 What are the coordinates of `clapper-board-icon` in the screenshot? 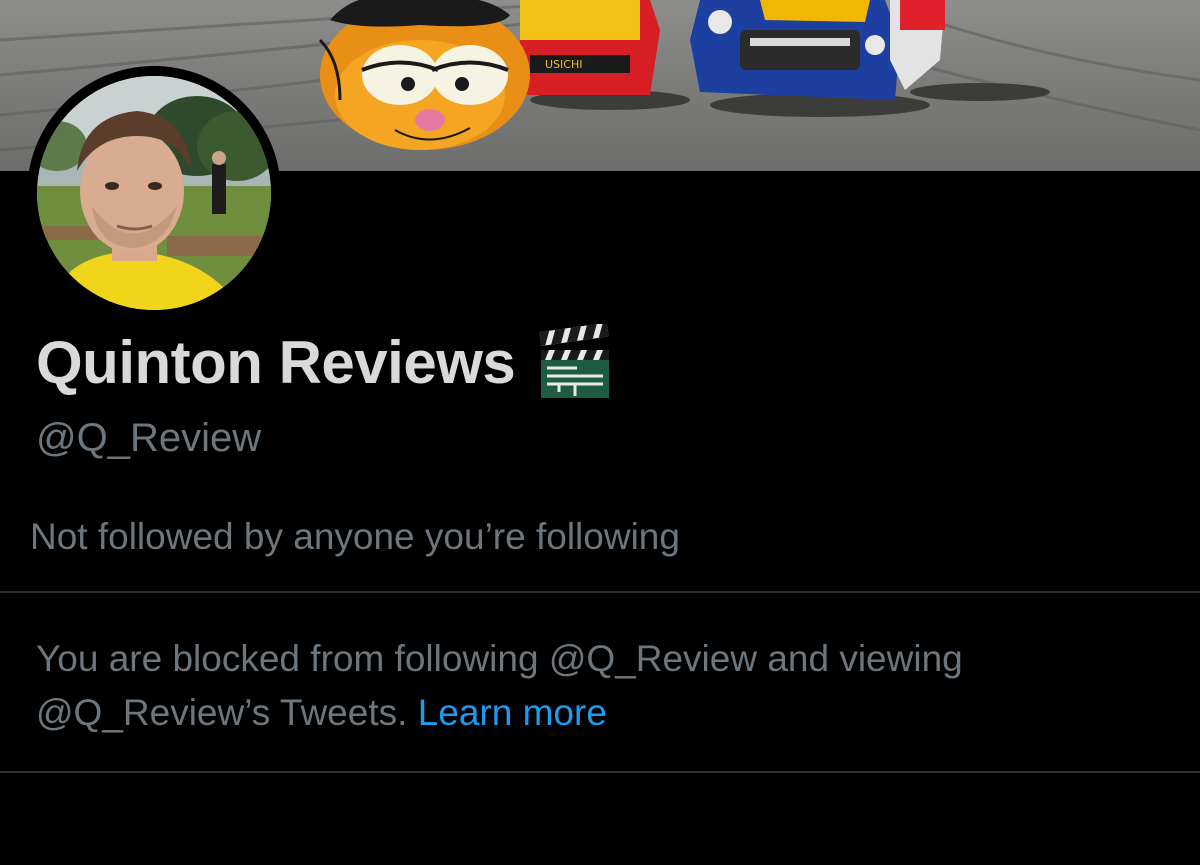 It's located at (574, 361).